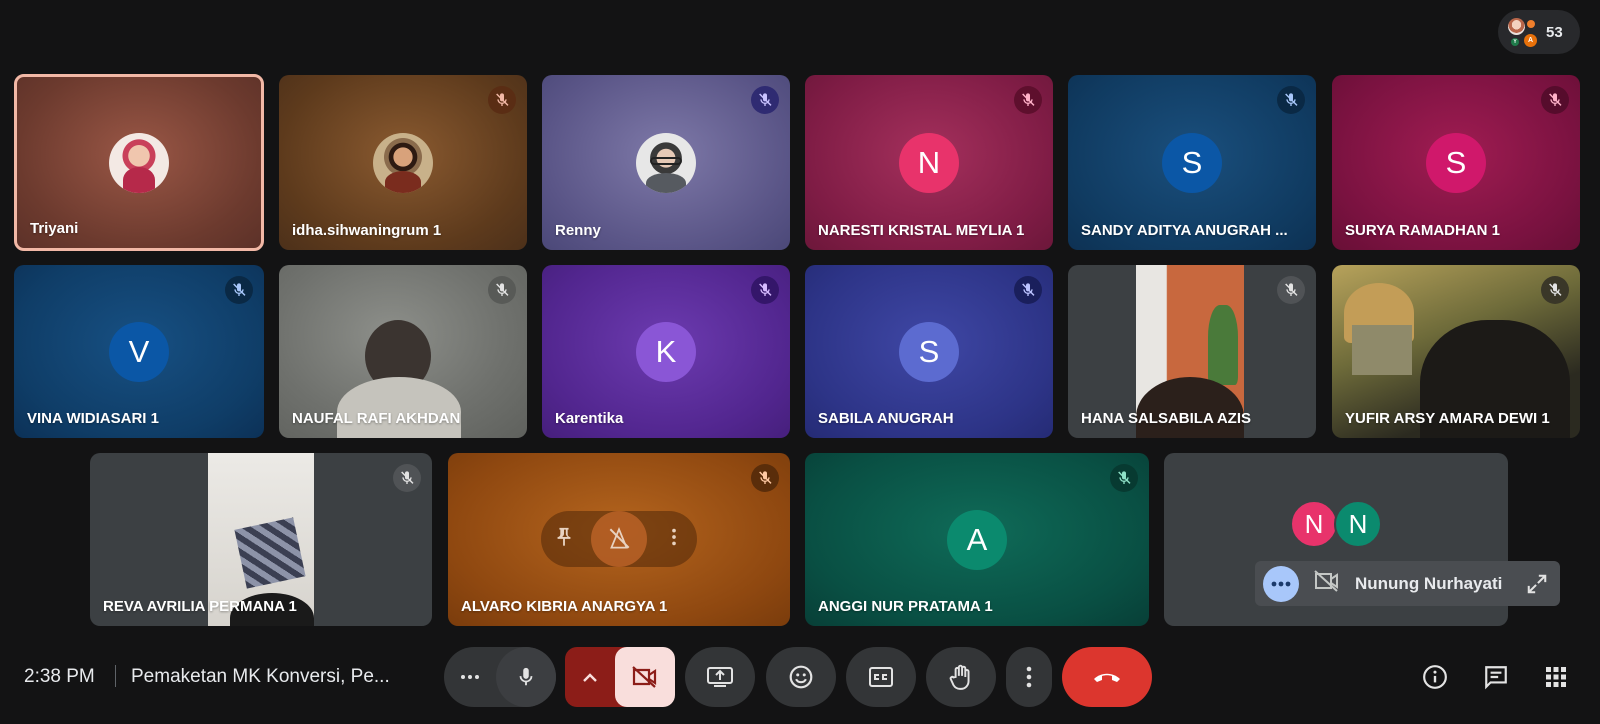  I want to click on videocam-off-icon, so click(1327, 583).